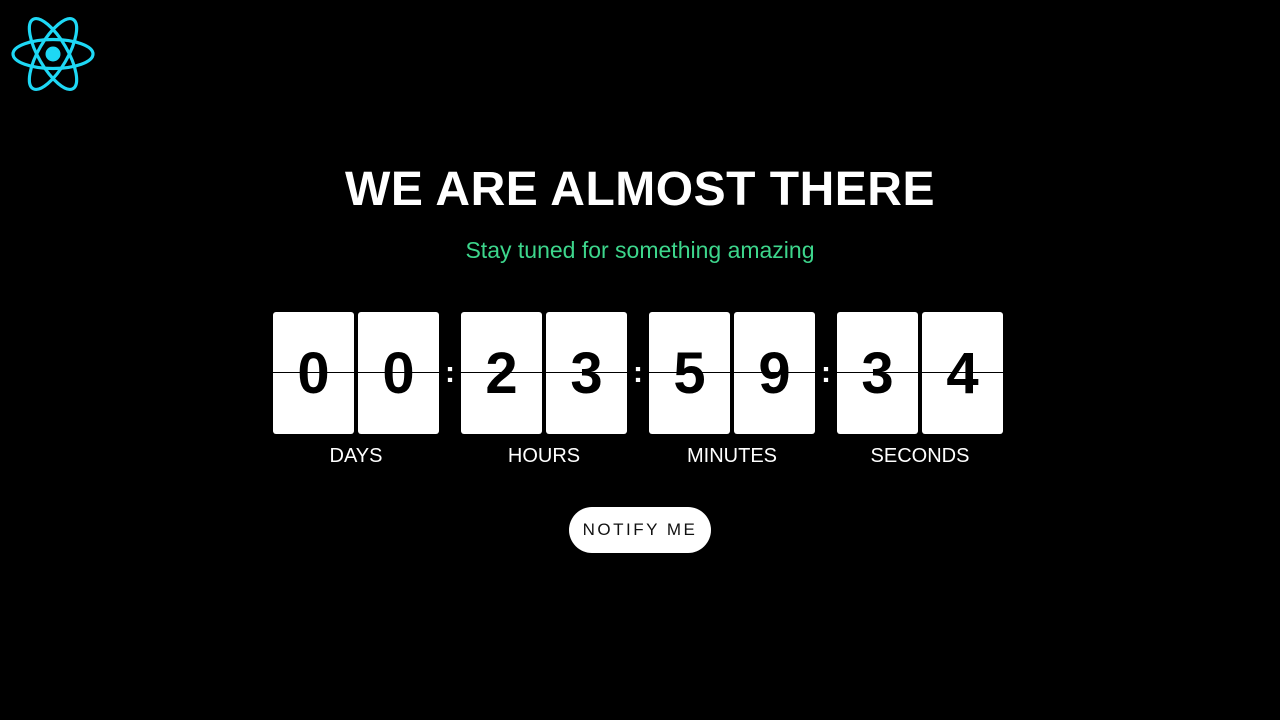 This screenshot has width=1280, height=720. What do you see at coordinates (732, 390) in the screenshot?
I see `countdown-minutes: 5 9 MINUTES` at bounding box center [732, 390].